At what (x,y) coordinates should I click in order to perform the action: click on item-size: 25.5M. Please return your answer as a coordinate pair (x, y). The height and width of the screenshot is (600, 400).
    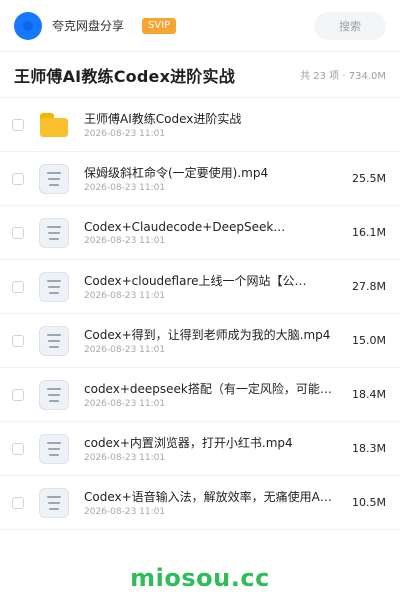
    Looking at the image, I should click on (369, 178).